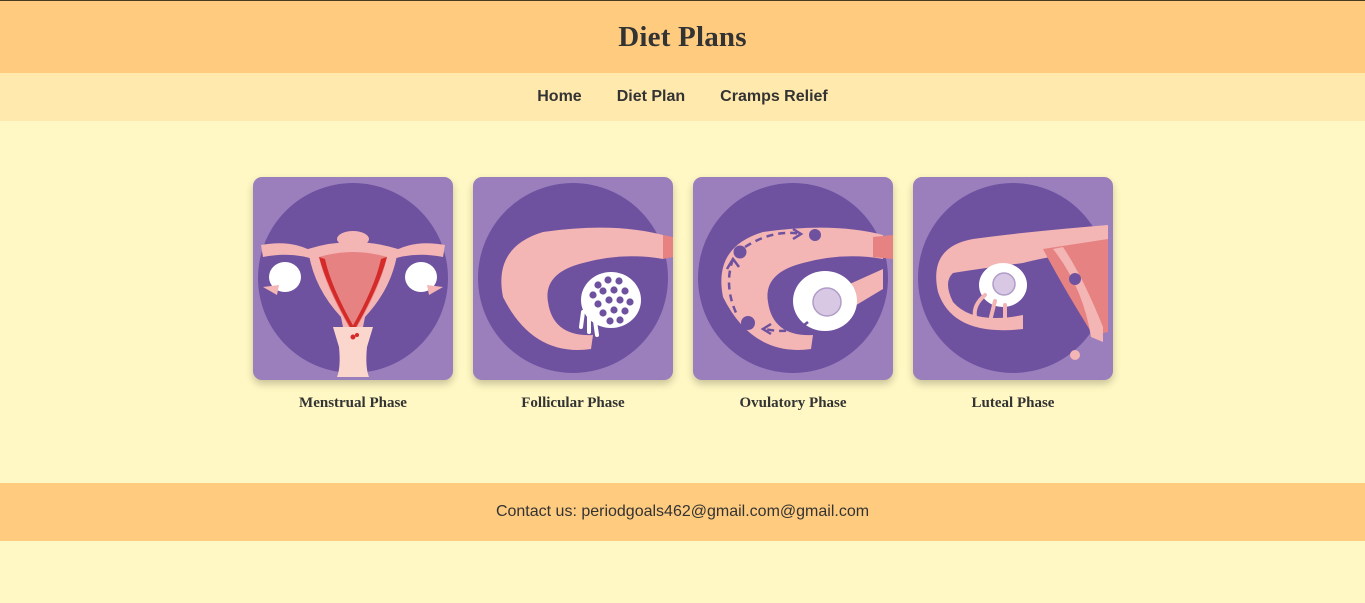  I want to click on phase-card-menstrual: Menstrual Phase, so click(353, 294).